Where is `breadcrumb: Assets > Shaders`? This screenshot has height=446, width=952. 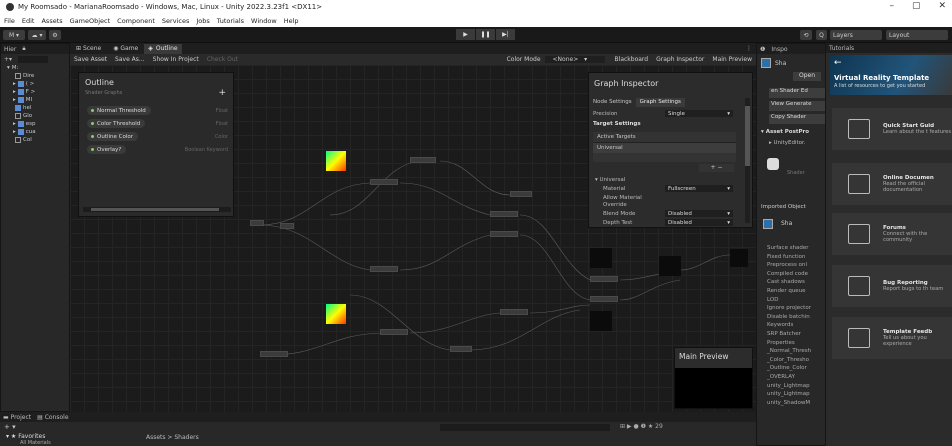 breadcrumb: Assets > Shaders is located at coordinates (172, 437).